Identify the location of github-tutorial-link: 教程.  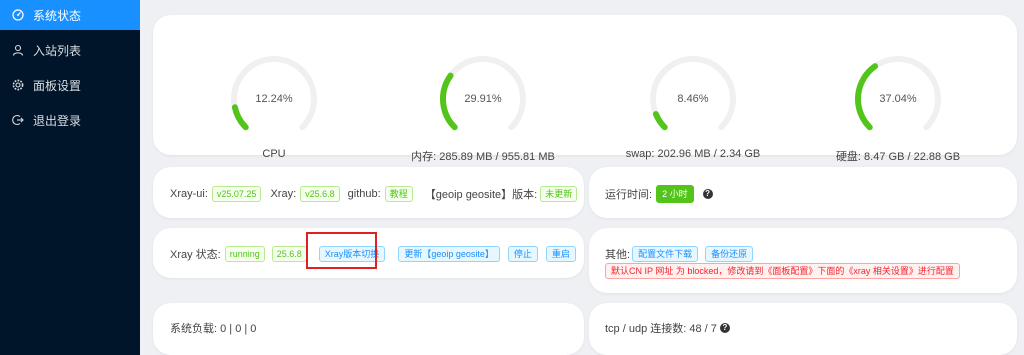
(398, 194).